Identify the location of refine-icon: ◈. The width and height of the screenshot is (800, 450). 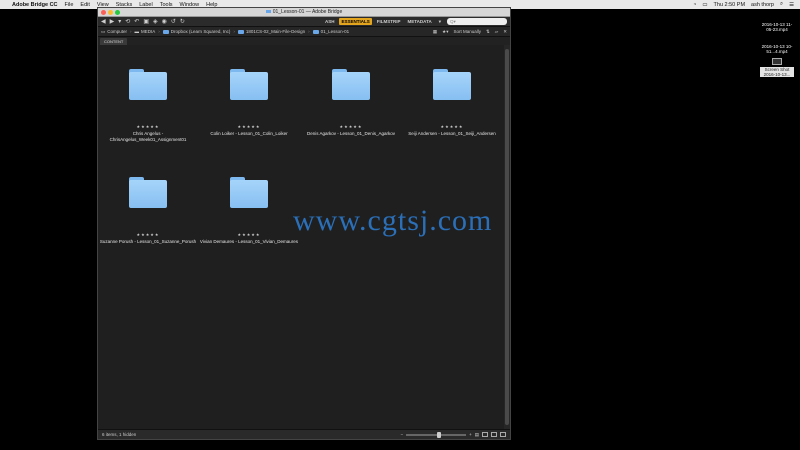
(155, 21).